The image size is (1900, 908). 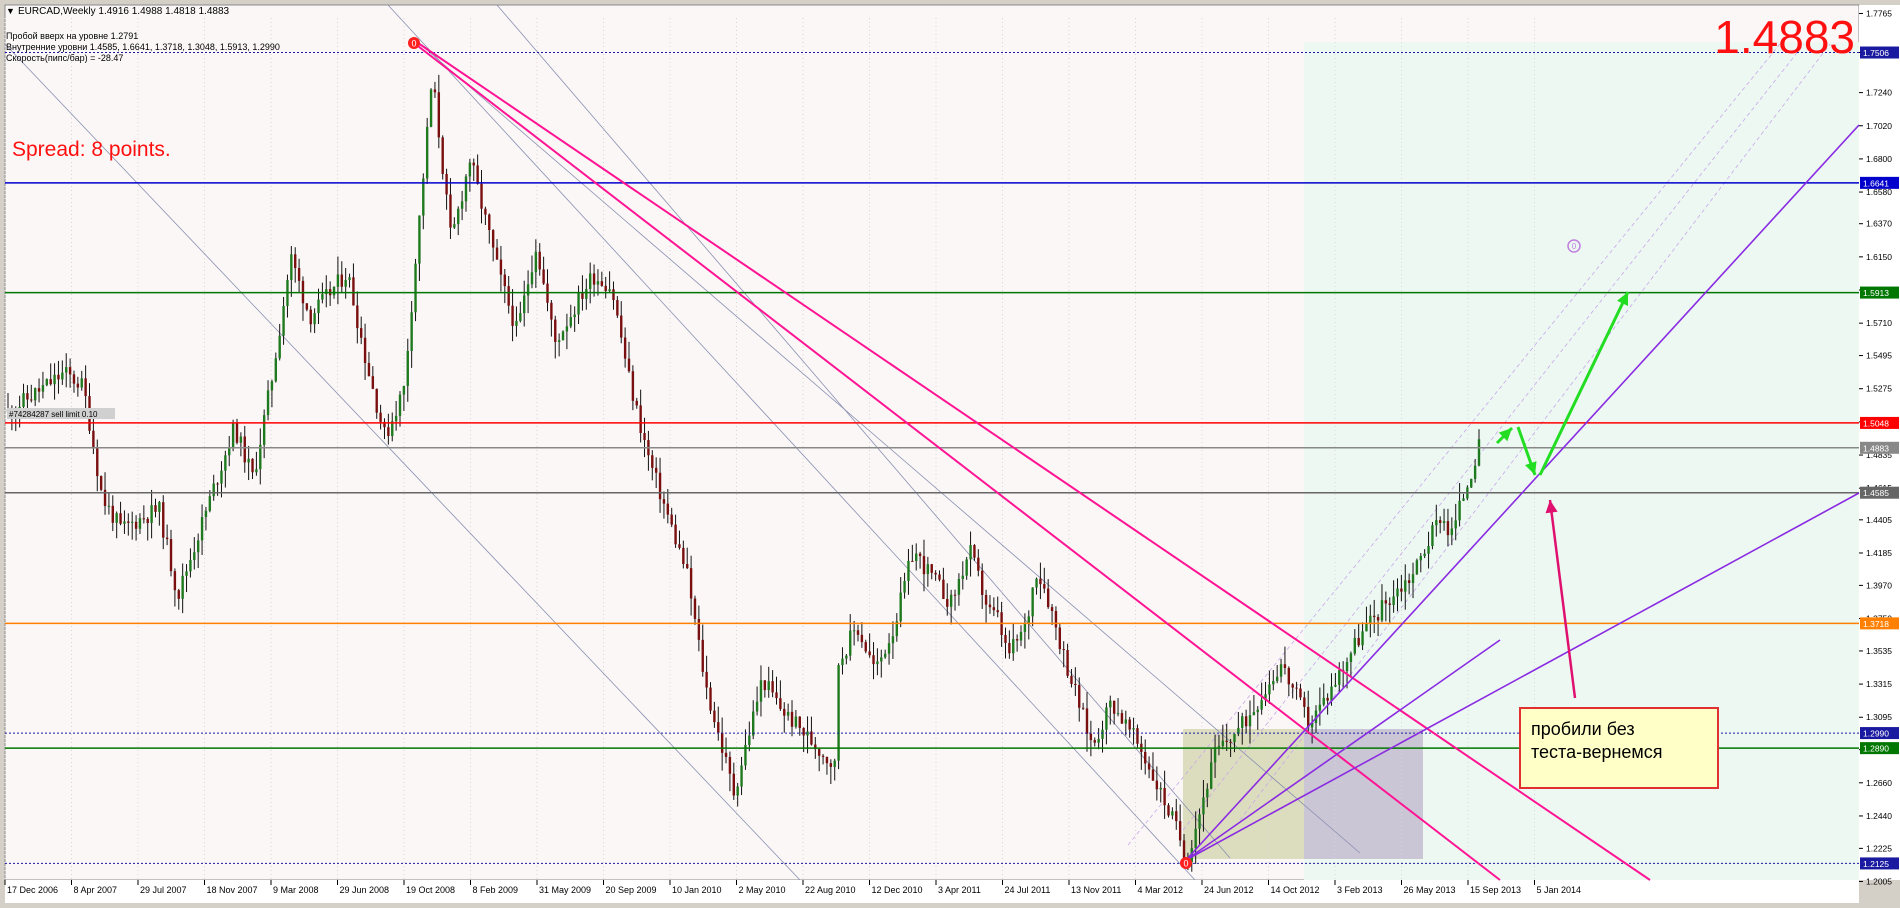 What do you see at coordinates (1879, 13) in the screenshot?
I see `y-tick-label: 1.7765` at bounding box center [1879, 13].